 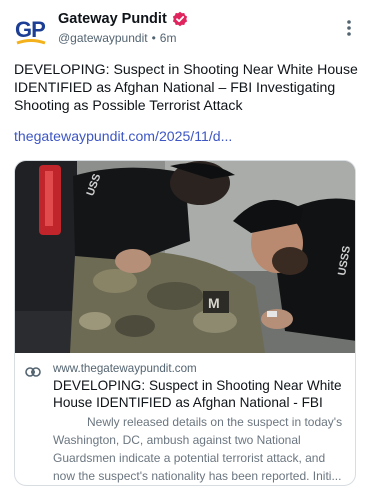 I want to click on more-options-icon, so click(x=349, y=28).